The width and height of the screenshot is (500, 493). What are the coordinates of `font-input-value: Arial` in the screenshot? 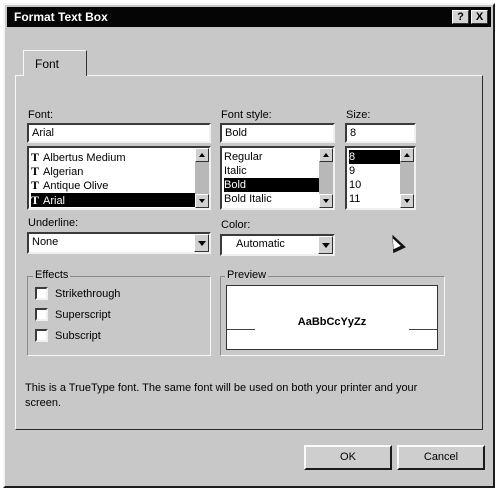 It's located at (43, 133).